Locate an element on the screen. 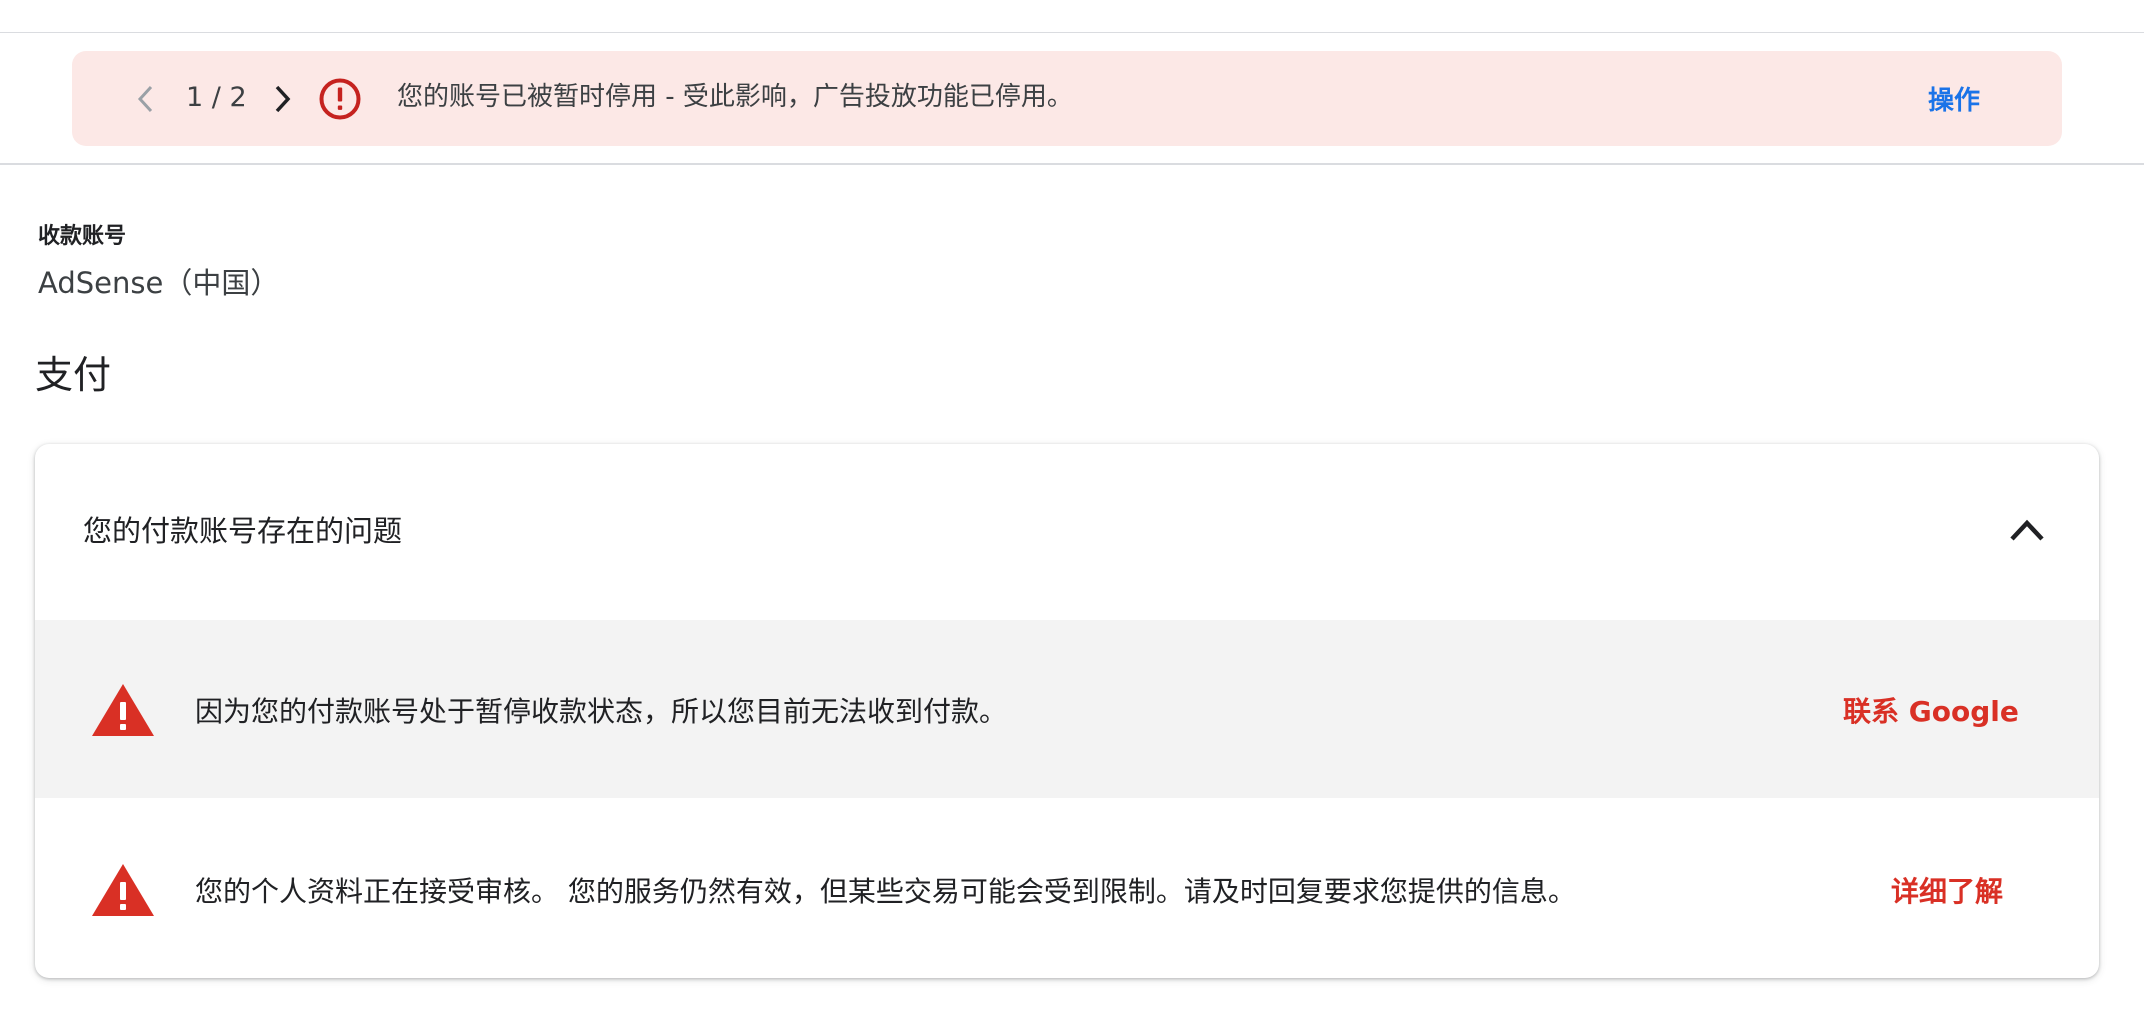 The height and width of the screenshot is (1014, 2144). banner-action-link: 操作 is located at coordinates (1954, 101).